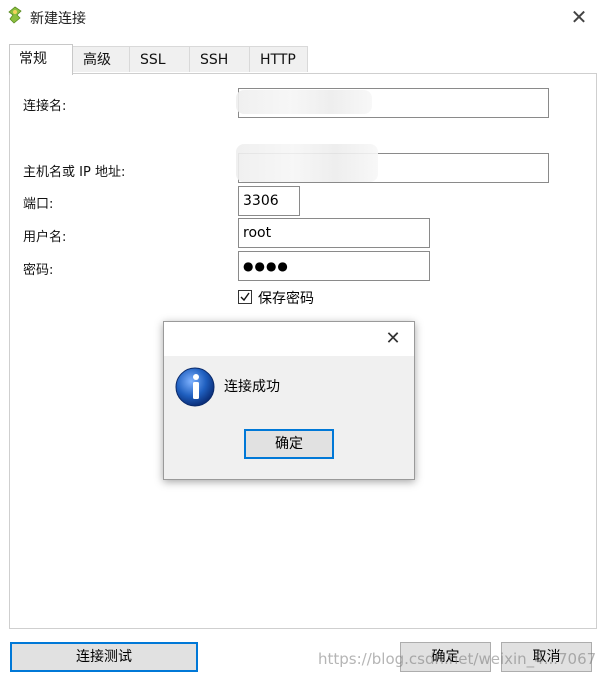  Describe the element at coordinates (269, 201) in the screenshot. I see `port-field: 3306` at that location.